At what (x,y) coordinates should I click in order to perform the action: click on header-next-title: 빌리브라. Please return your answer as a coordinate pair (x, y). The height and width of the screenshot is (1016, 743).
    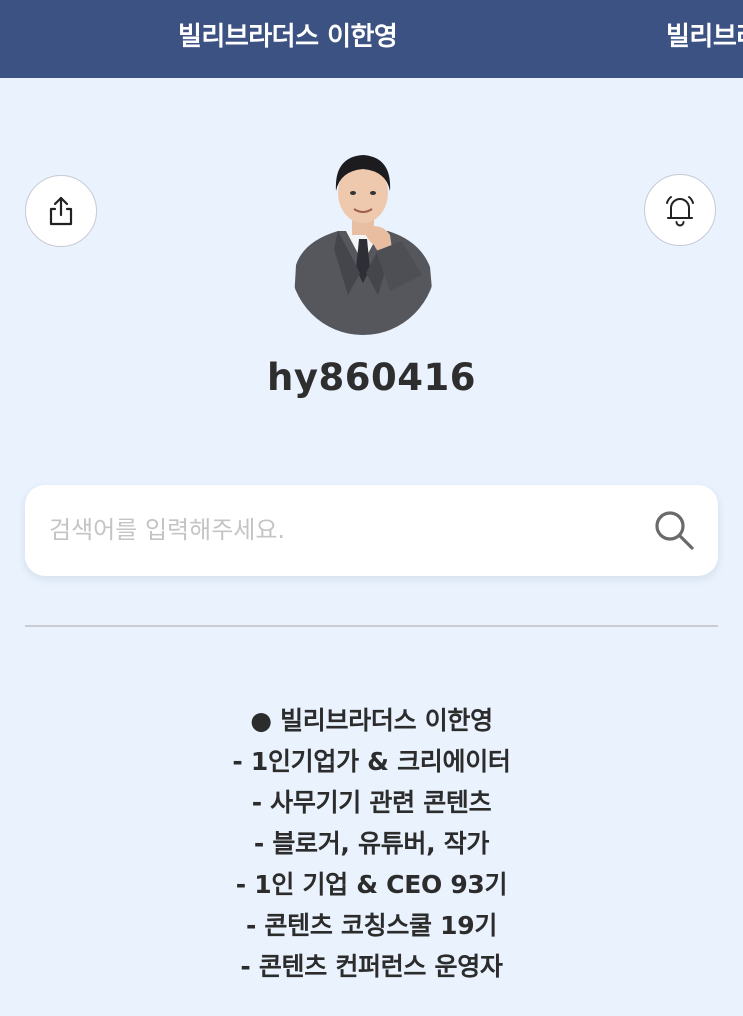
    Looking at the image, I should click on (704, 39).